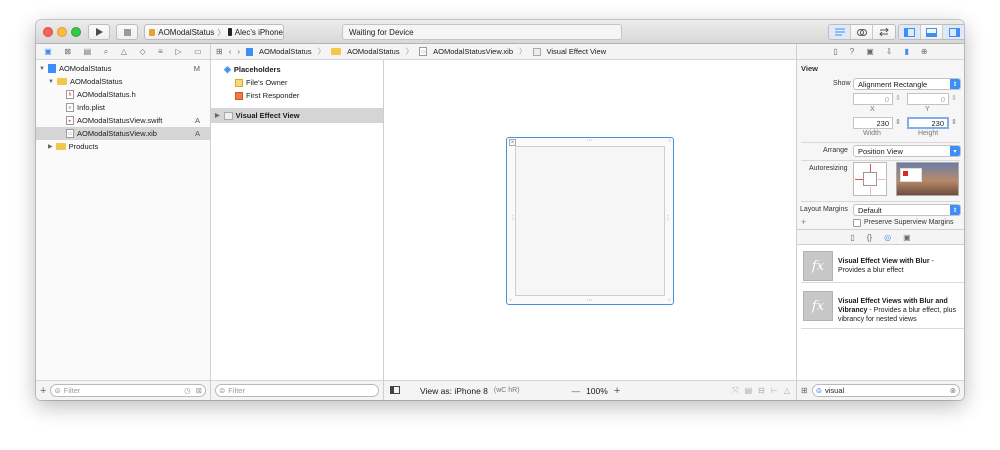 This screenshot has width=1000, height=450. Describe the element at coordinates (589, 300) in the screenshot. I see `resize-handle-bottom: ···` at that location.